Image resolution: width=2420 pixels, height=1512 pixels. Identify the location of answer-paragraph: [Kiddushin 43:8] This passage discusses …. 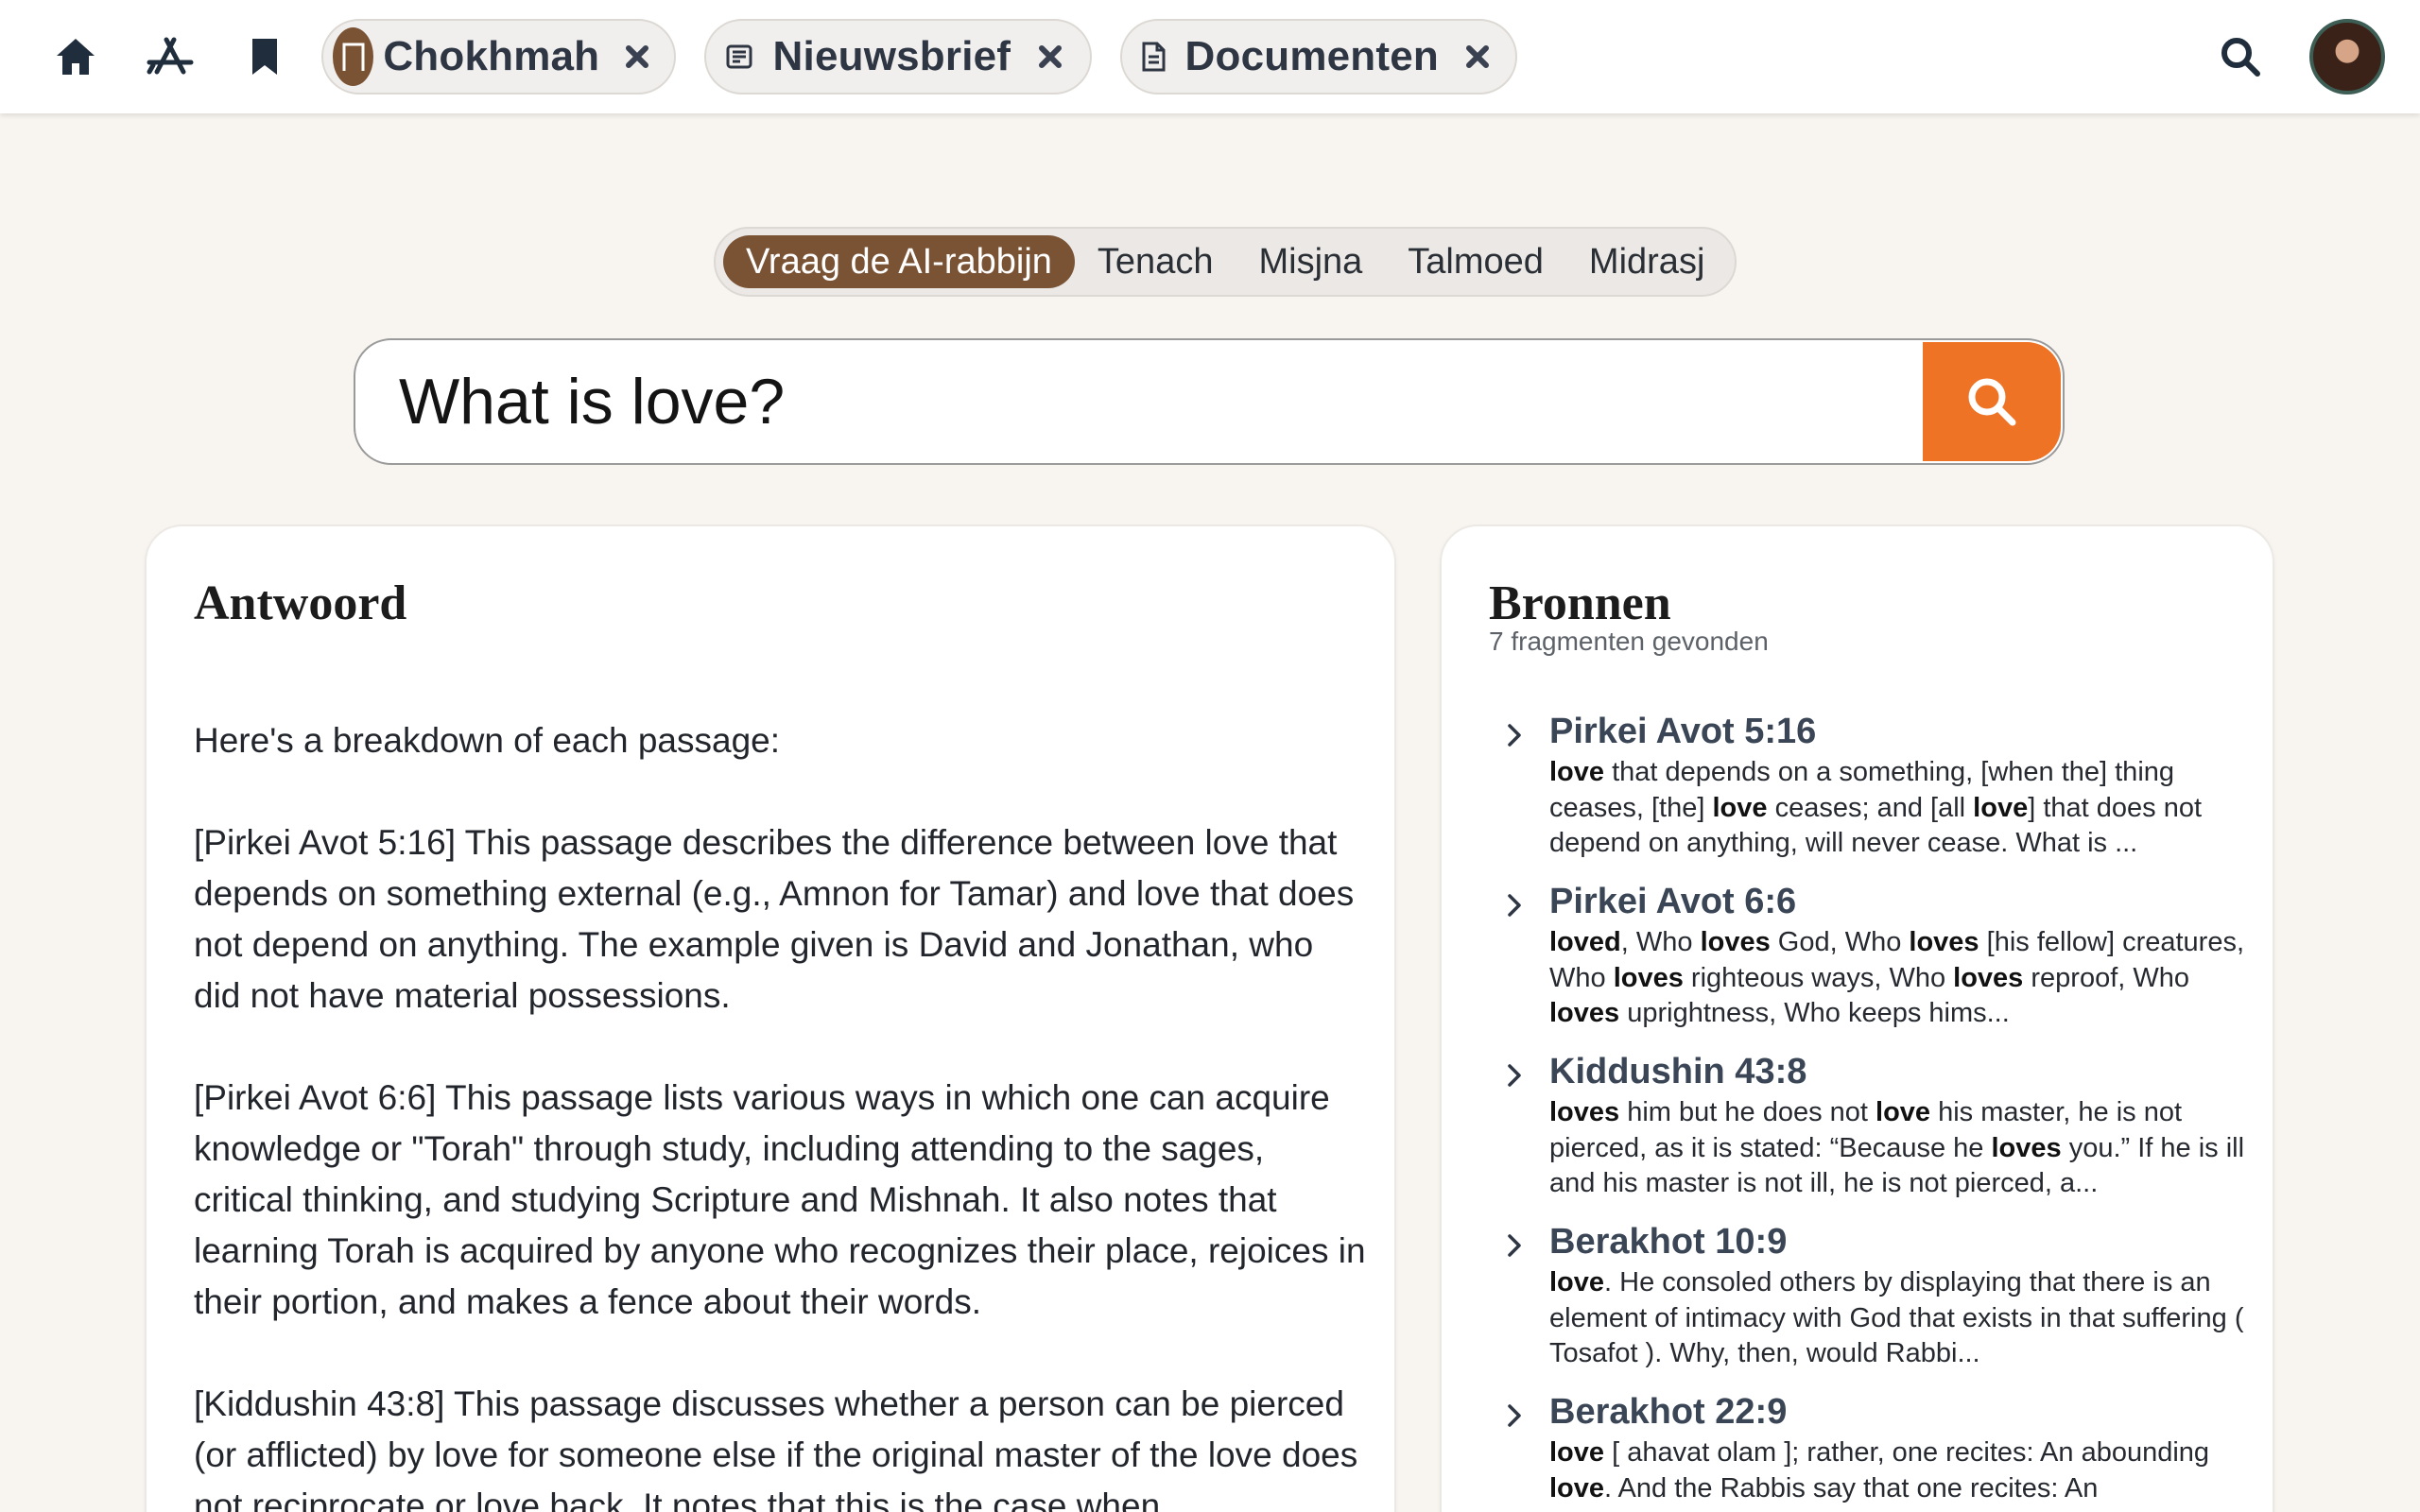
(776, 1448).